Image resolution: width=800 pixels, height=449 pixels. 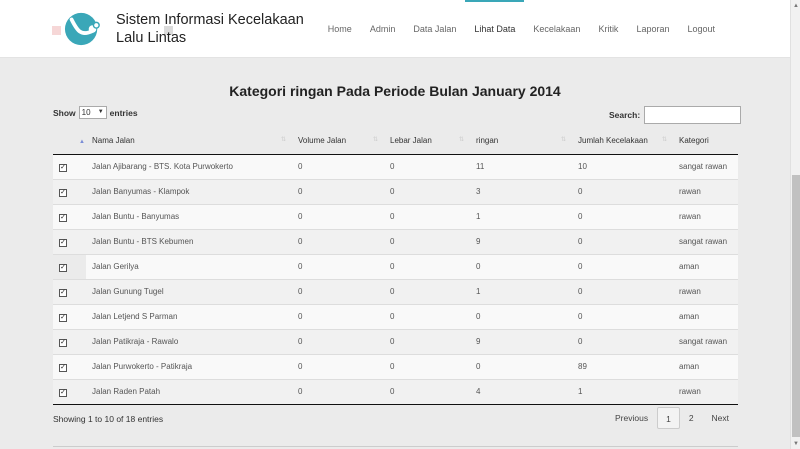 I want to click on table-row: ✓ Jalan Letjend S Parman 0 0 0 0 aman, so click(x=395, y=316).